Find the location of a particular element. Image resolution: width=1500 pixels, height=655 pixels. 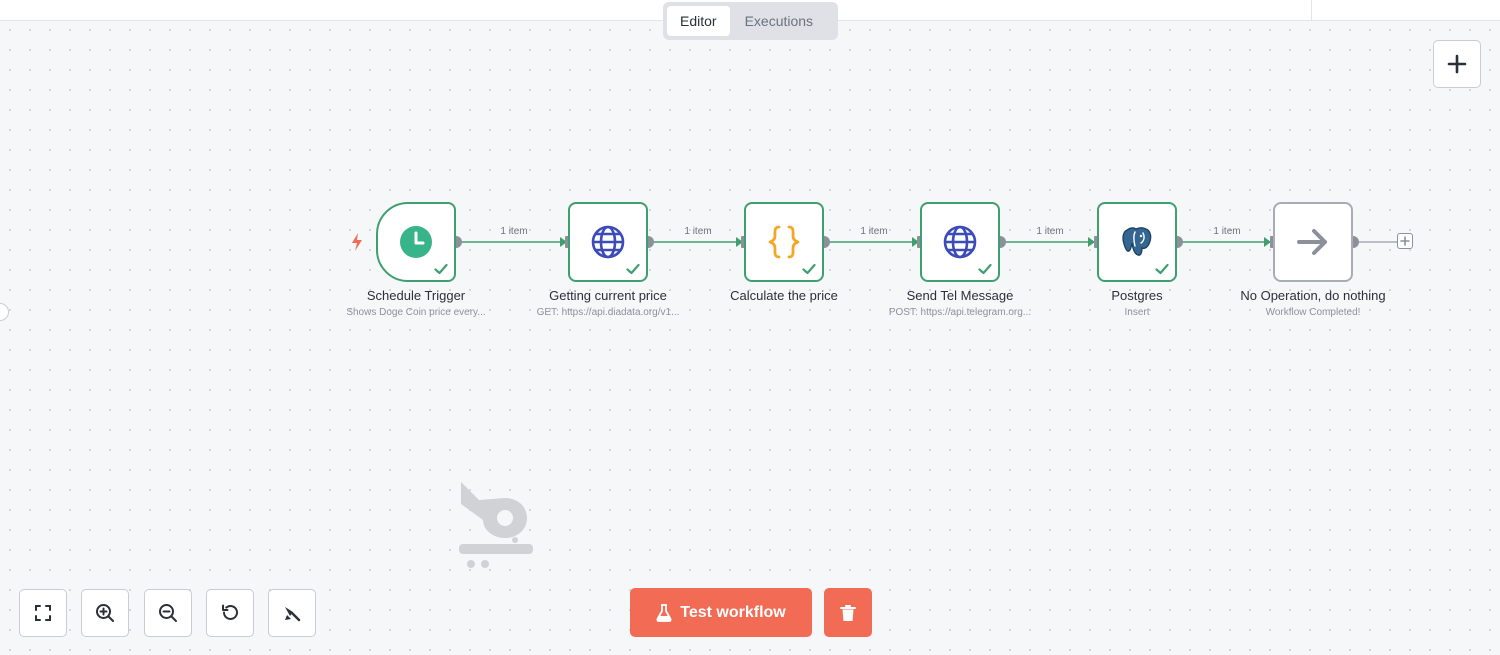

zoom-out-button is located at coordinates (168, 613).